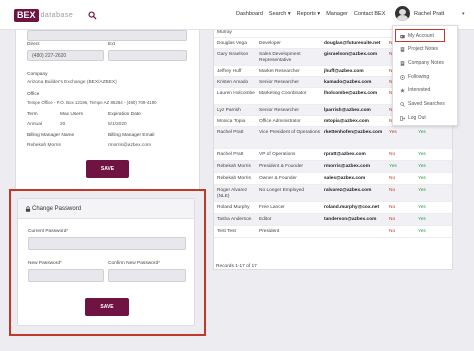 The width and height of the screenshot is (474, 351). I want to click on user-email-cell: rkettenhofen@azbex.com, so click(354, 133).